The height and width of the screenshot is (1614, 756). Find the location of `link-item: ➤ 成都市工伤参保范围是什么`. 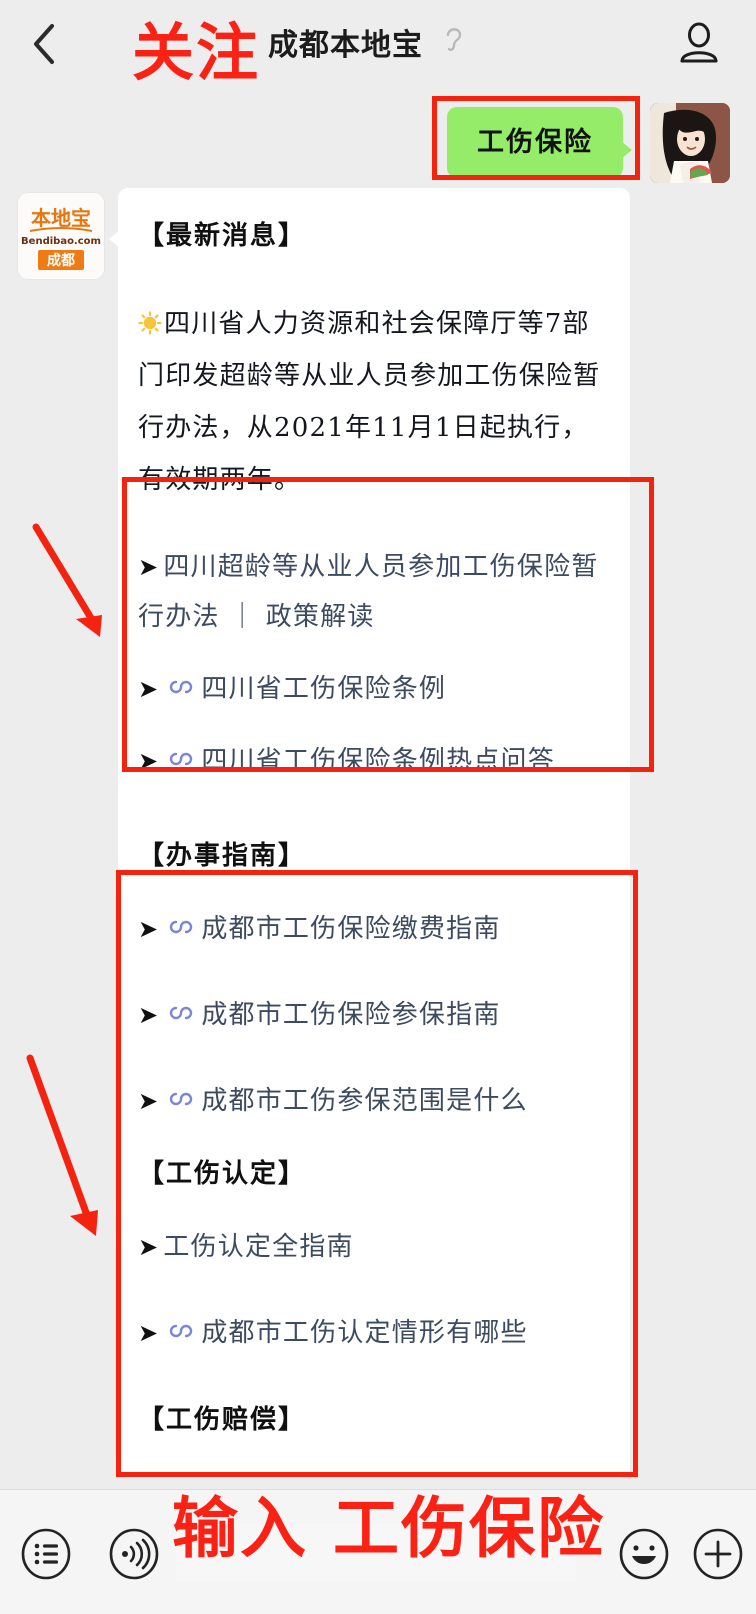

link-item: ➤ 成都市工伤参保范围是什么 is located at coordinates (374, 1101).